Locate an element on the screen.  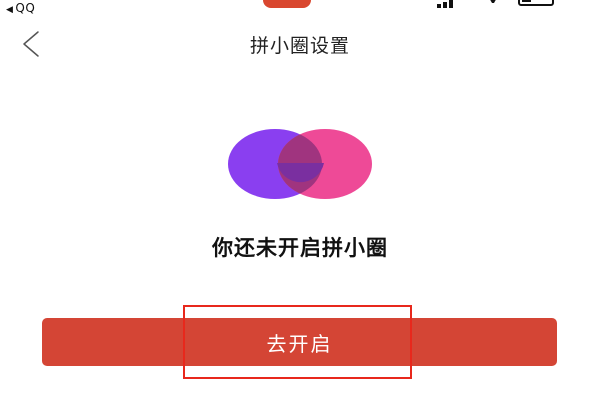
back-to-app-link: ◀ QQ is located at coordinates (20, 8).